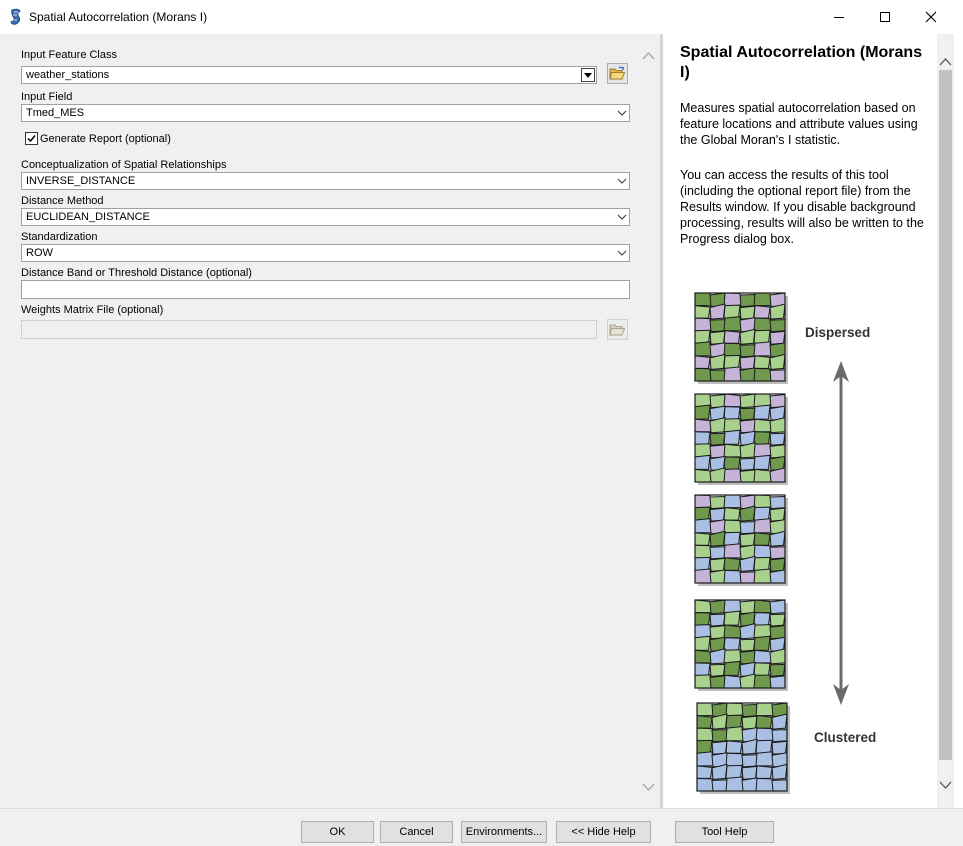  I want to click on conceptualization-value: INVERSE_DISTANCE, so click(81, 181).